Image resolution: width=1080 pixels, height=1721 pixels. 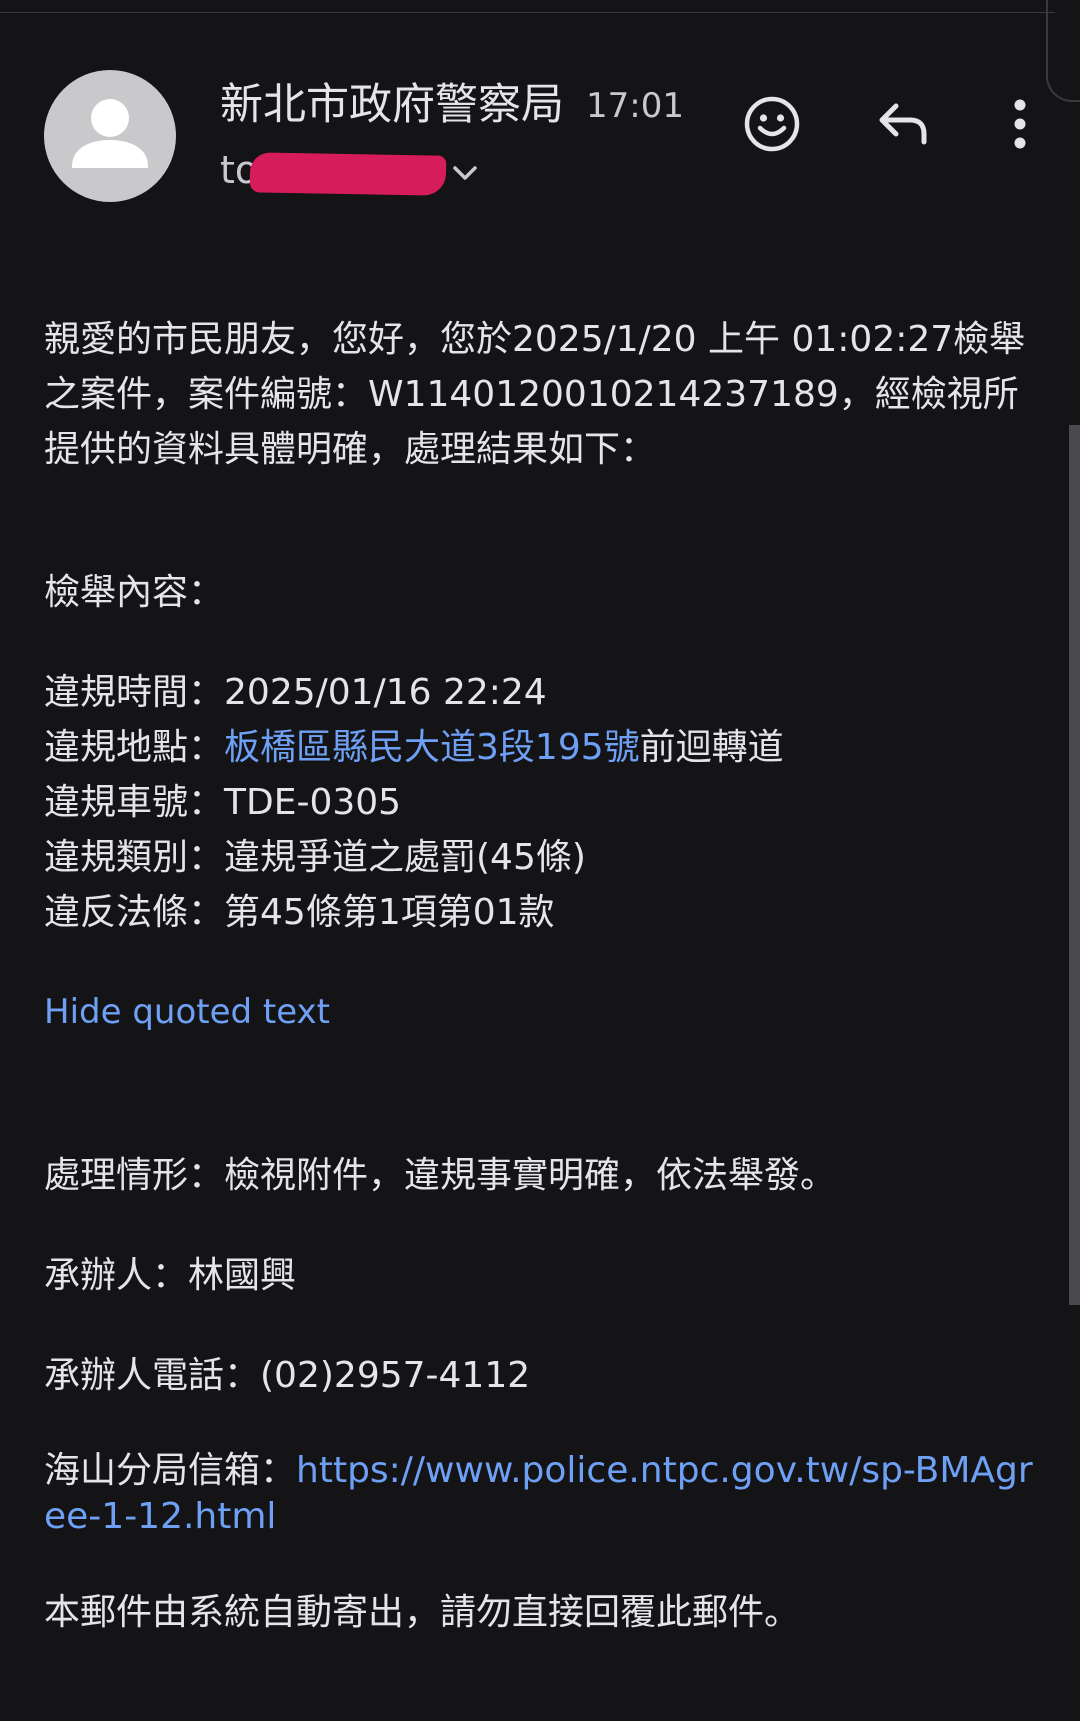 I want to click on phone-line: 承辦人電話：(02)2957-4112, so click(x=539, y=1375).